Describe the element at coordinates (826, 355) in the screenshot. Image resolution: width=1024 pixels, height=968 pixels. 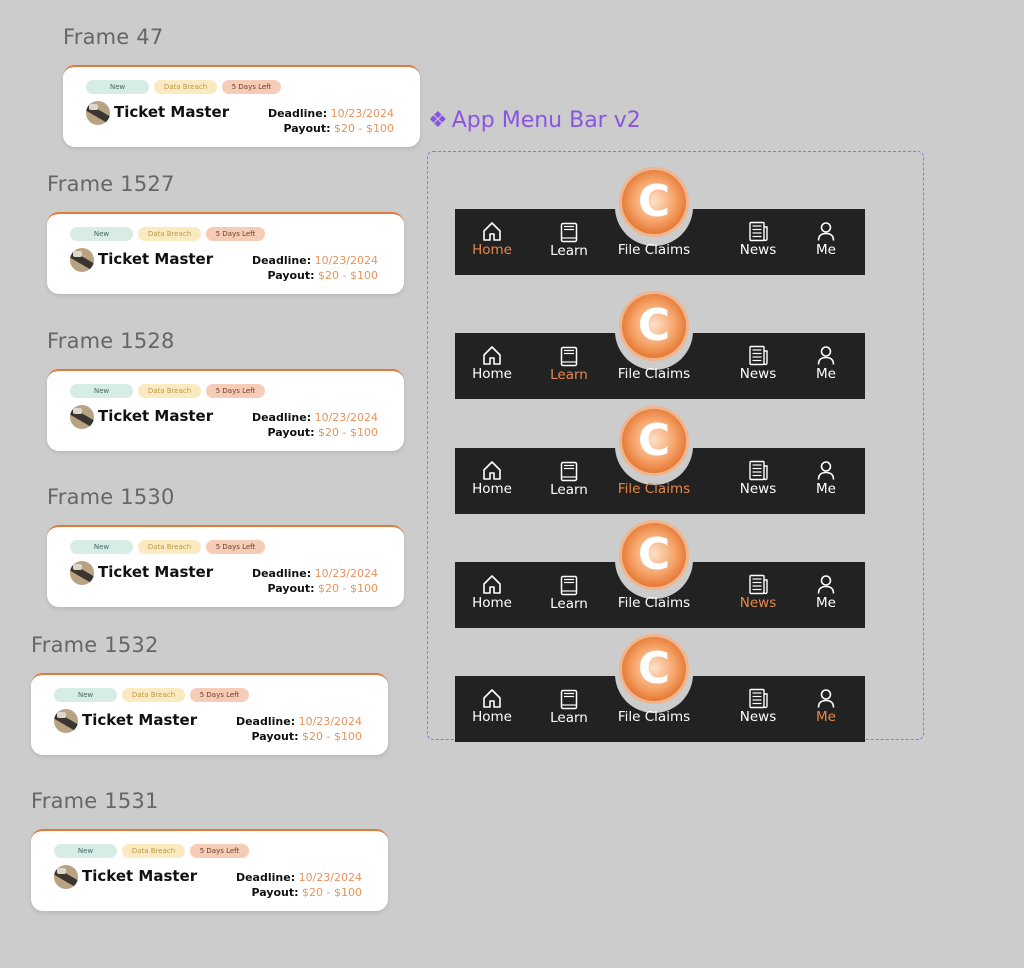
I see `user-icon` at that location.